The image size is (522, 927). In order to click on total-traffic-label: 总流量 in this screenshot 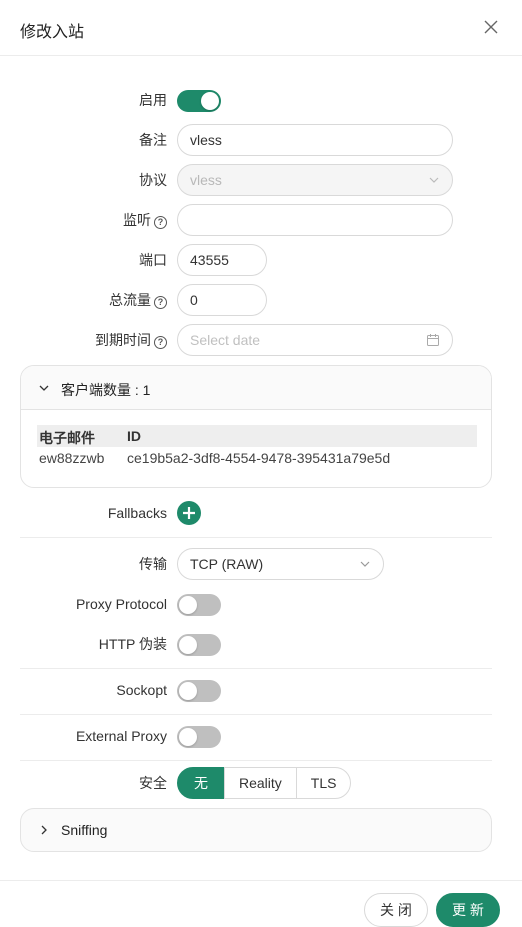, I will do `click(130, 300)`.